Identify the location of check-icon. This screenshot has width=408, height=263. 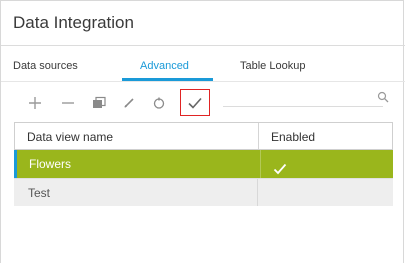
(195, 103).